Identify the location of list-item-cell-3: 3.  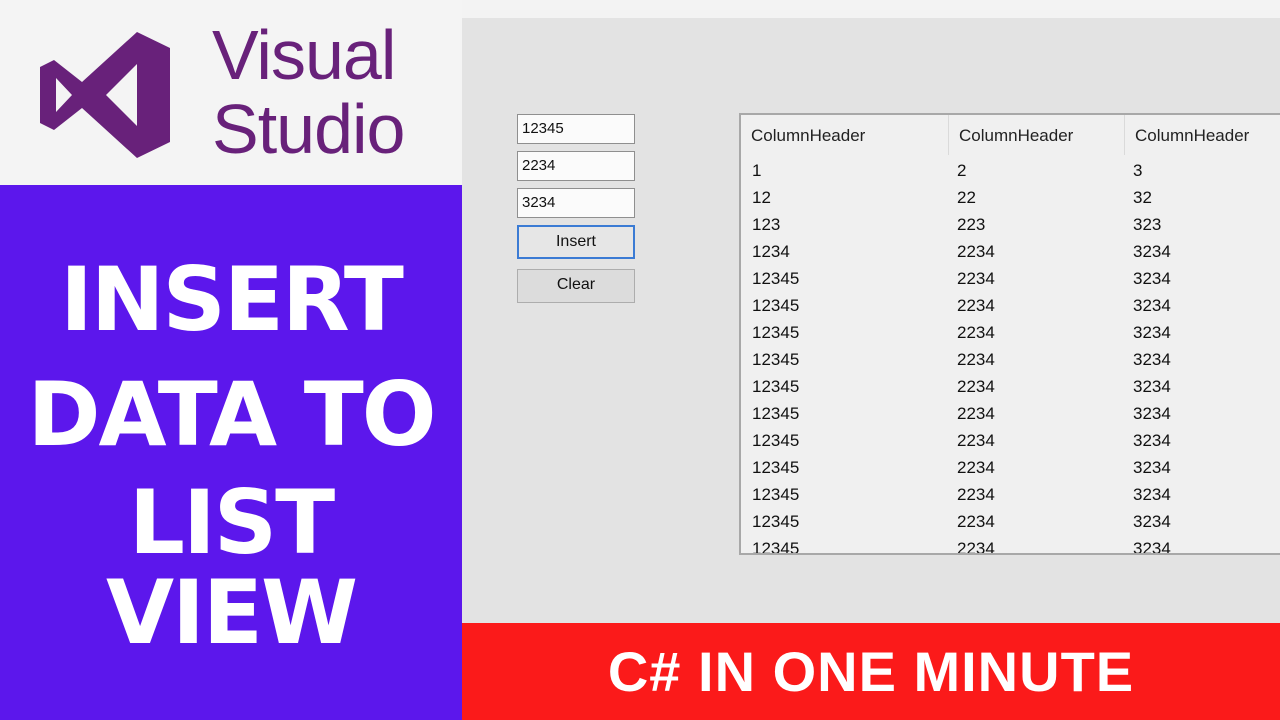
(1138, 170).